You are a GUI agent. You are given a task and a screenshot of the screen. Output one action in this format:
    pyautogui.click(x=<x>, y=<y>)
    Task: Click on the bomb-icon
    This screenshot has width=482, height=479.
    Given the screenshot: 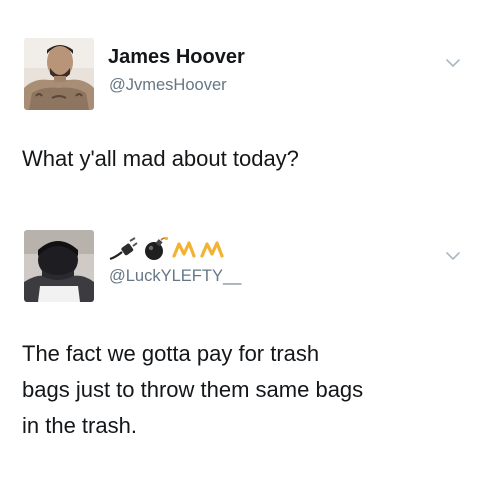 What is the action you would take?
    pyautogui.click(x=156, y=248)
    